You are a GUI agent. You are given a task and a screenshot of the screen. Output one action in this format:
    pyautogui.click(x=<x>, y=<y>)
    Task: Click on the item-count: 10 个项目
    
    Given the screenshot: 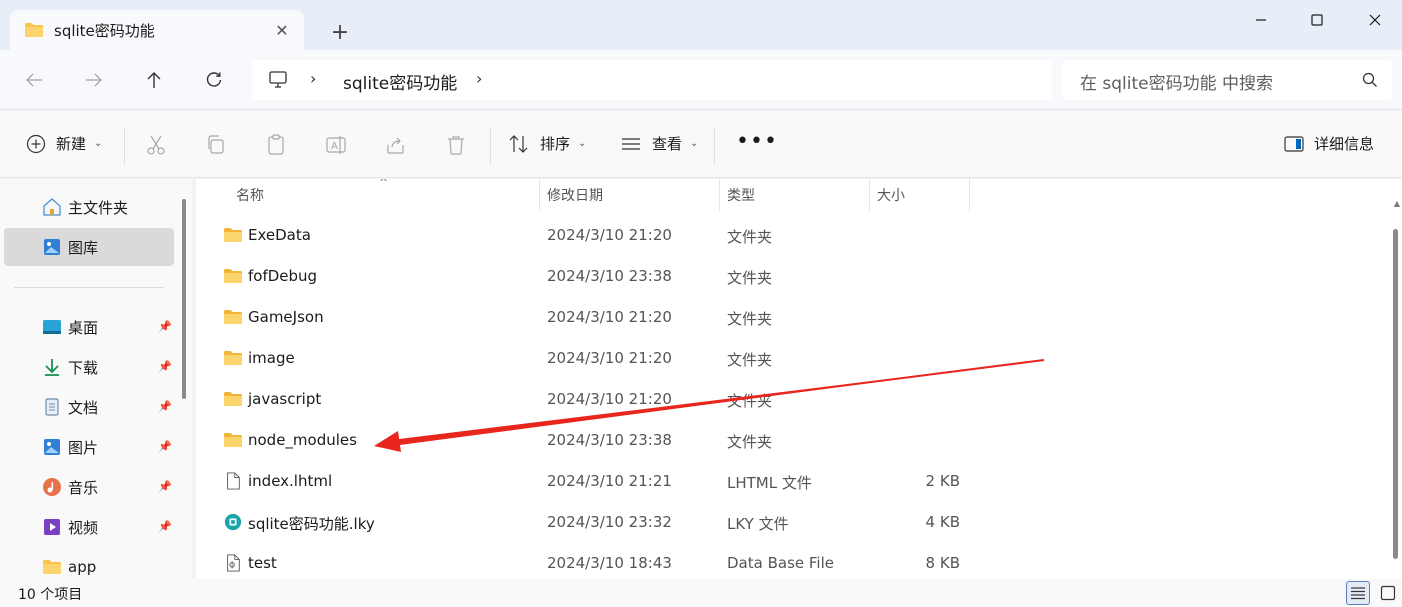 What is the action you would take?
    pyautogui.click(x=50, y=595)
    